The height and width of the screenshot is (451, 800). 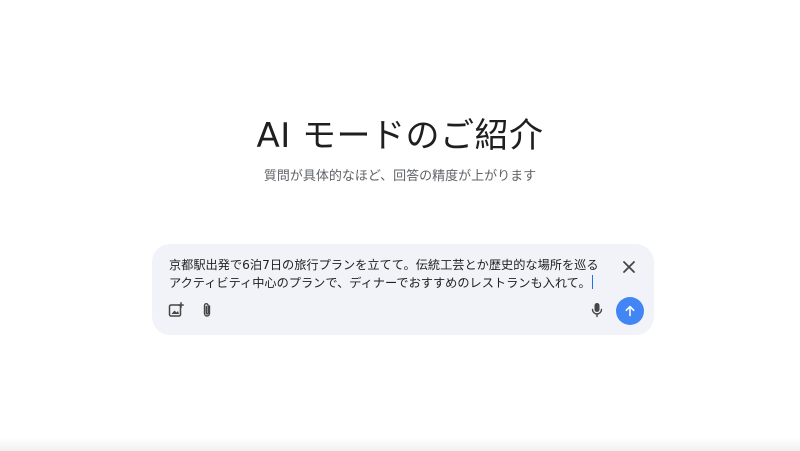 What do you see at coordinates (592, 281) in the screenshot?
I see `text-caret` at bounding box center [592, 281].